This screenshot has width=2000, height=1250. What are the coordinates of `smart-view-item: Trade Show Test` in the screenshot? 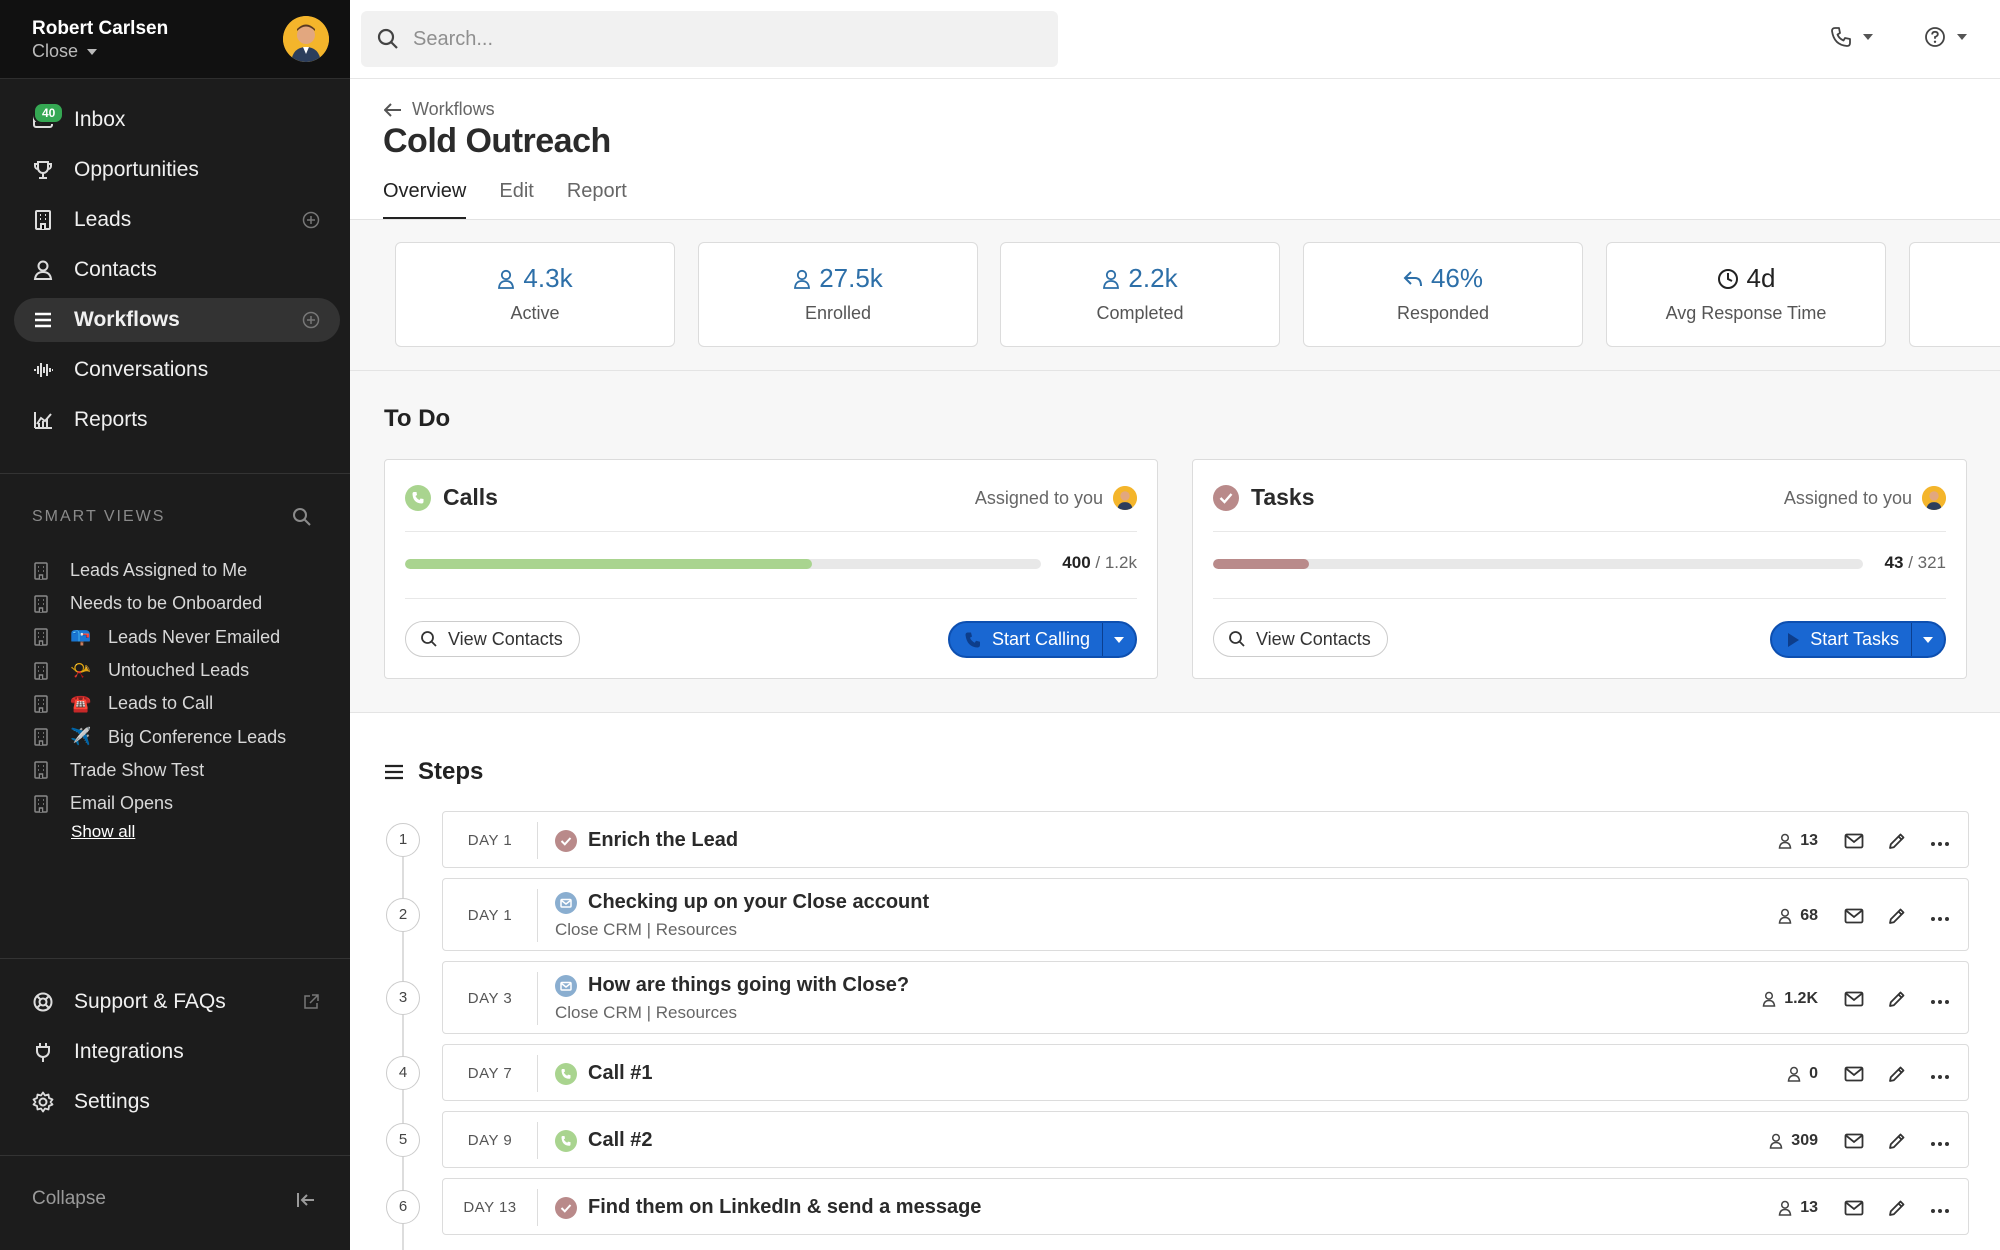 It's located at (182, 770).